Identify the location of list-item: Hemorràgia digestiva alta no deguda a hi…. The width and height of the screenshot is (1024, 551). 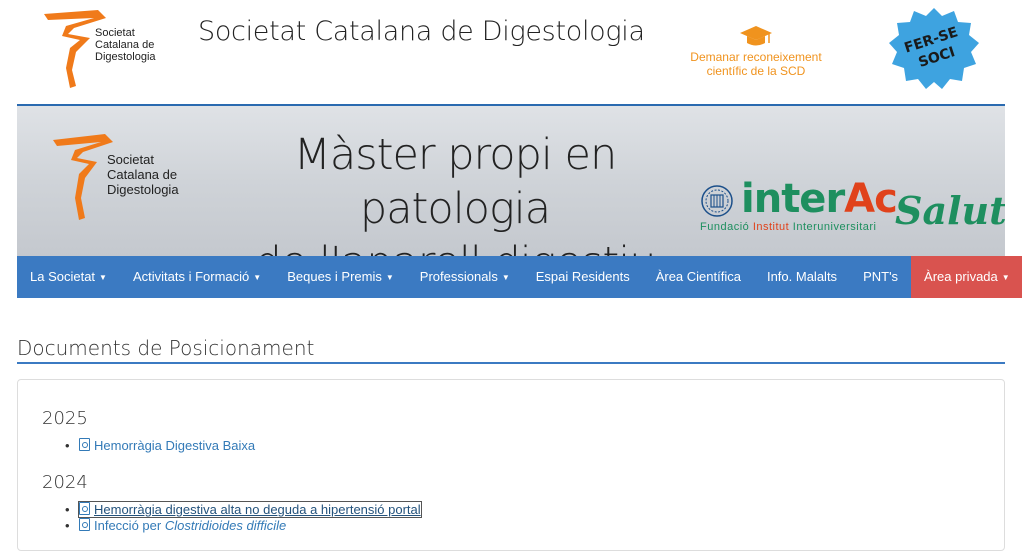
(243, 509).